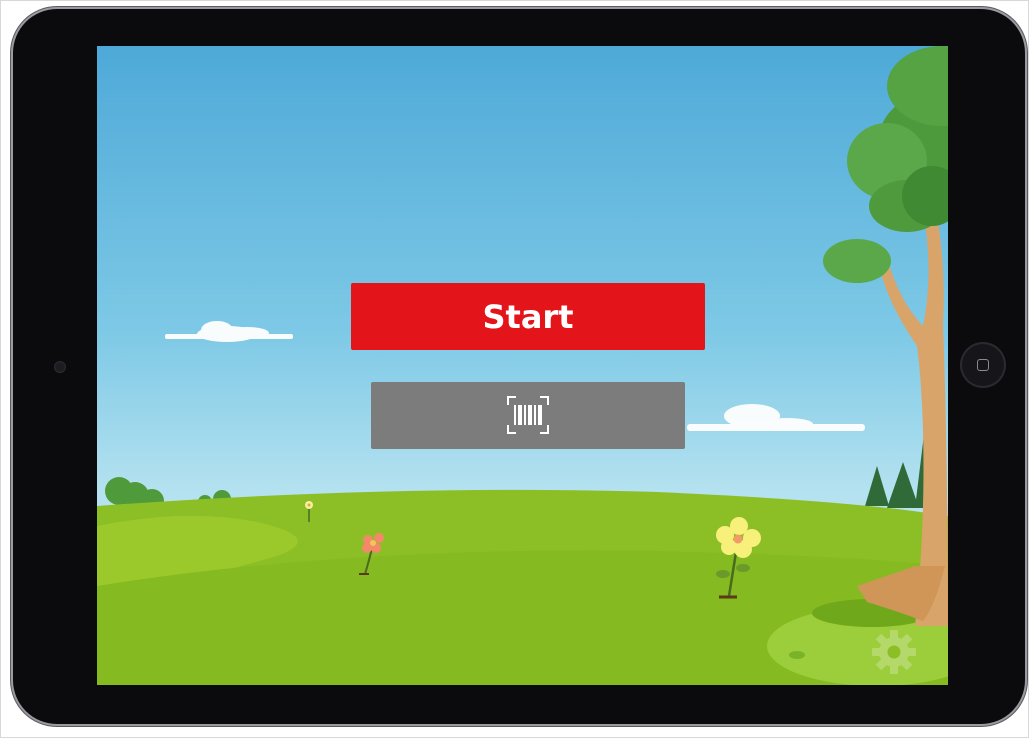 This screenshot has width=1029, height=738. What do you see at coordinates (229, 331) in the screenshot?
I see `cloud-left` at bounding box center [229, 331].